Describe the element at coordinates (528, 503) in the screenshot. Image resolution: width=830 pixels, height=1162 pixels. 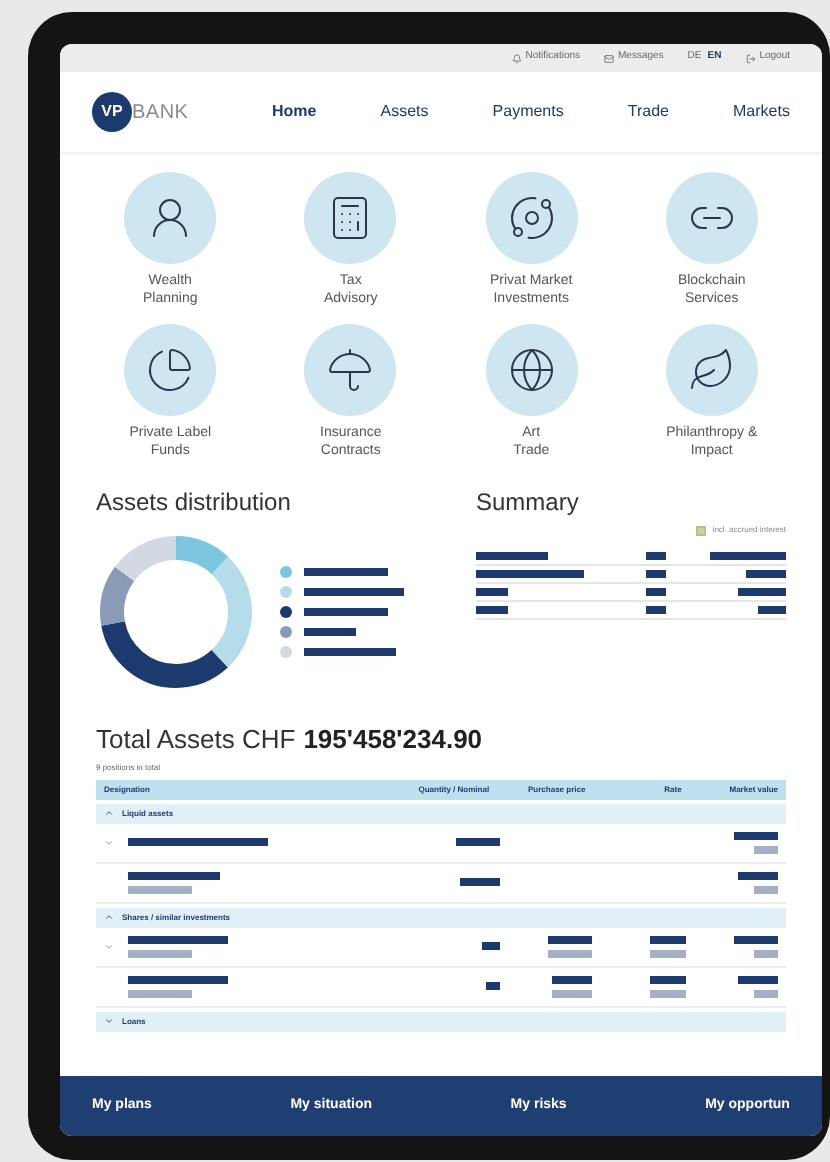
I see `section-title: Summary` at that location.